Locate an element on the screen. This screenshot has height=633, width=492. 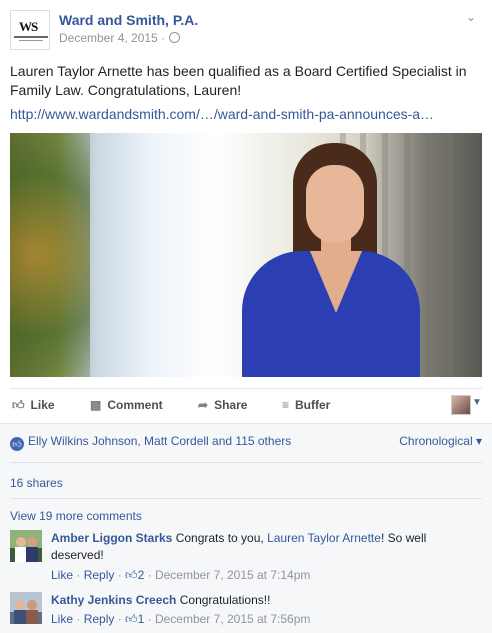
view-more-comments: View 19 more comments is located at coordinates (76, 516).